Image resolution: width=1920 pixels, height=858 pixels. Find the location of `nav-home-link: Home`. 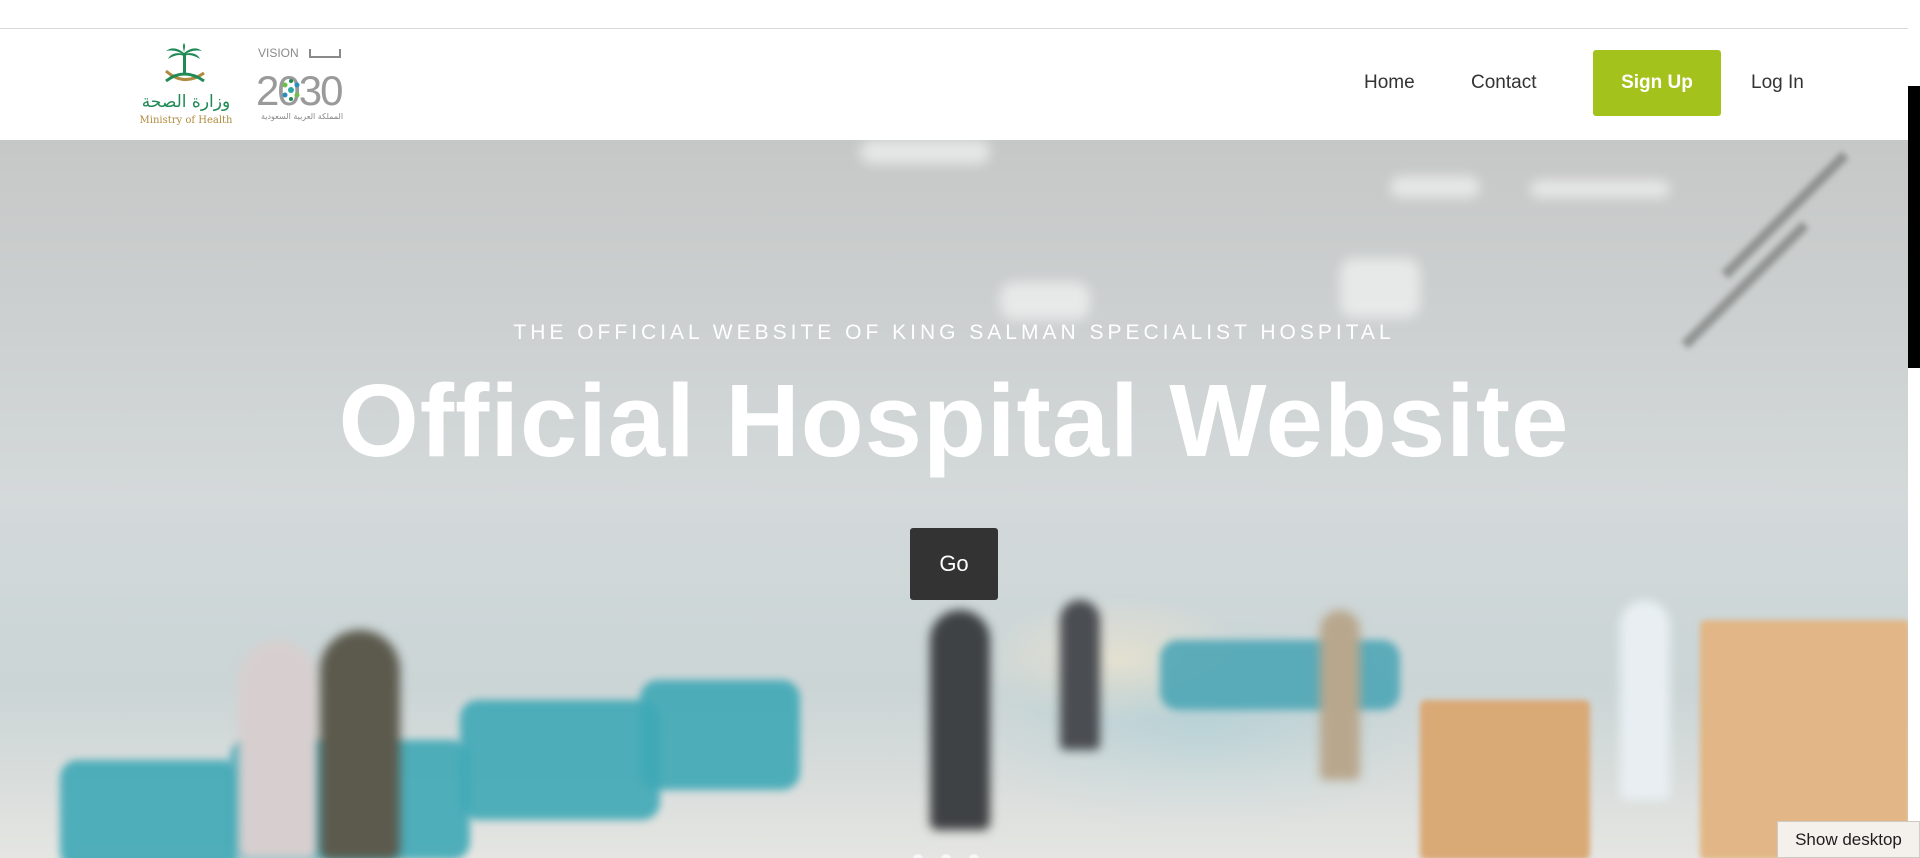

nav-home-link: Home is located at coordinates (1389, 83).